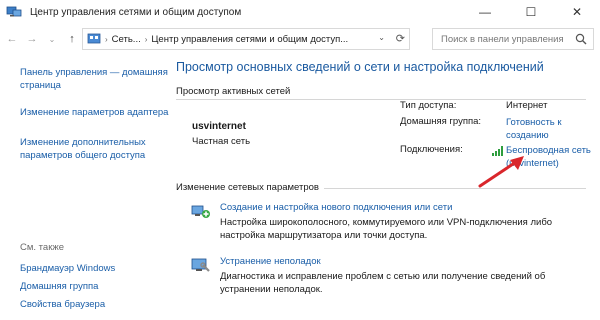 This screenshot has width=600, height=320. I want to click on up-arrow-icon: ↑, so click(72, 39).